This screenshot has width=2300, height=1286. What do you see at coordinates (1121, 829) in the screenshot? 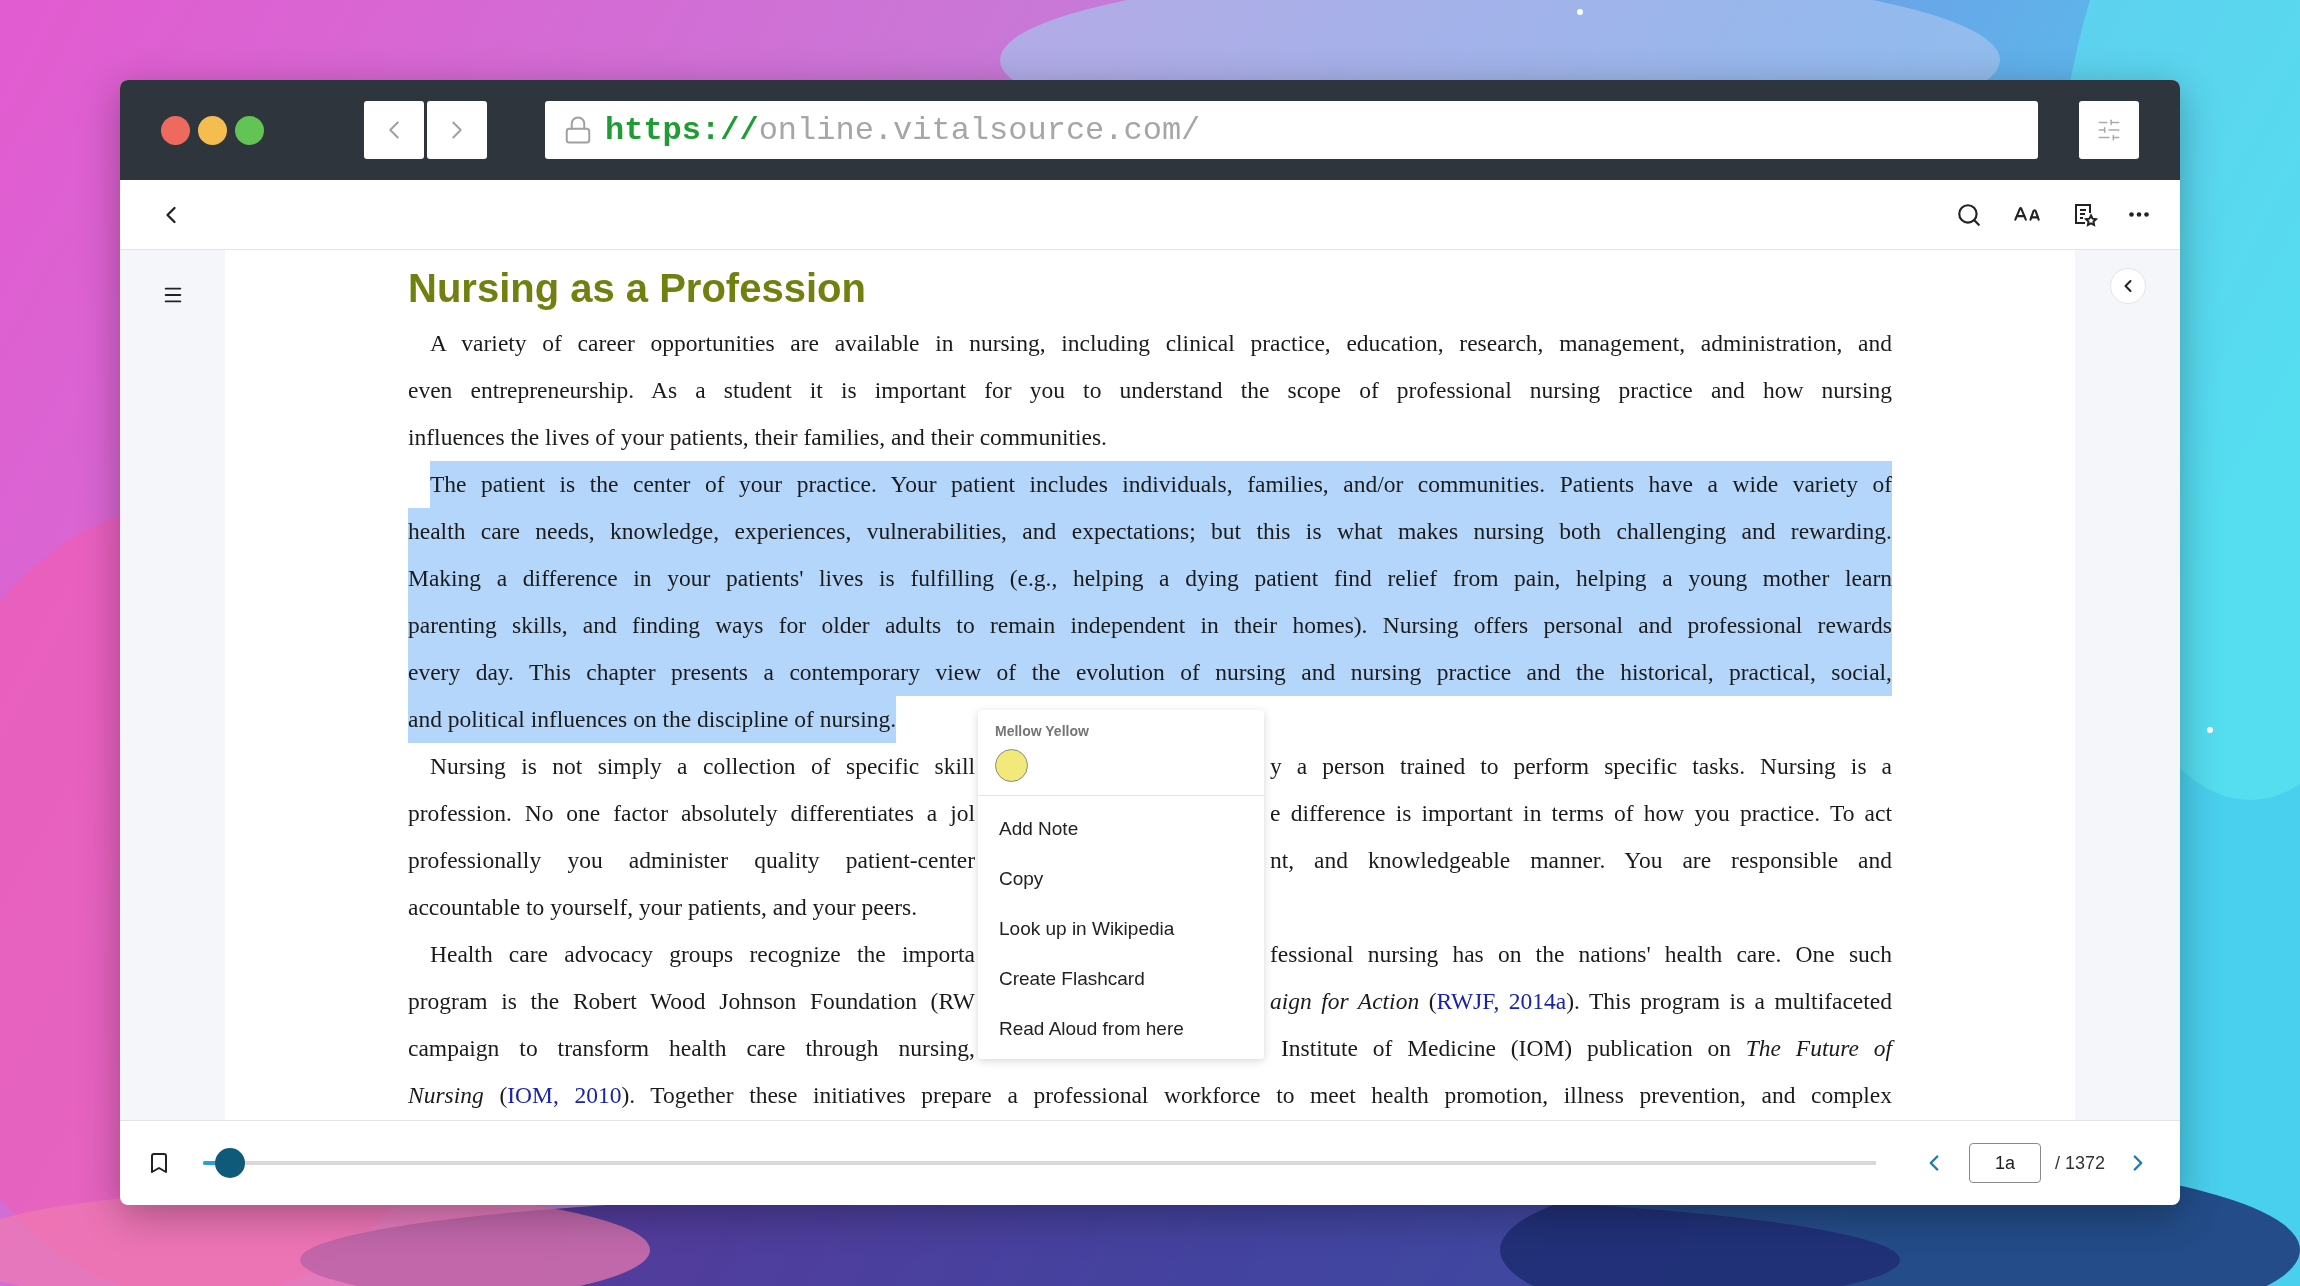
I see `menu-item: Add Note` at bounding box center [1121, 829].